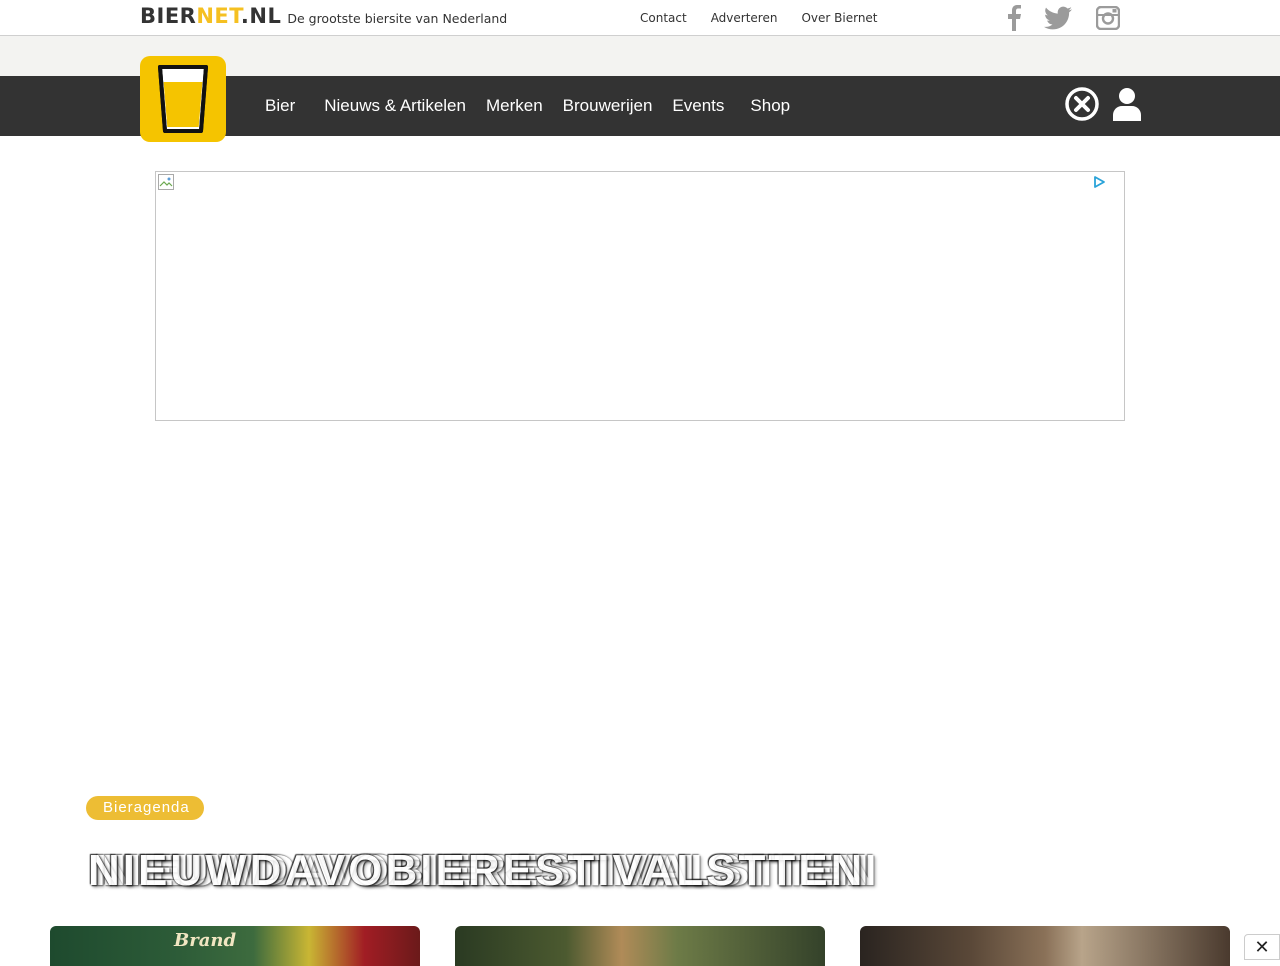 This screenshot has height=966, width=1280. What do you see at coordinates (183, 99) in the screenshot?
I see `beer-glass-logo-icon` at bounding box center [183, 99].